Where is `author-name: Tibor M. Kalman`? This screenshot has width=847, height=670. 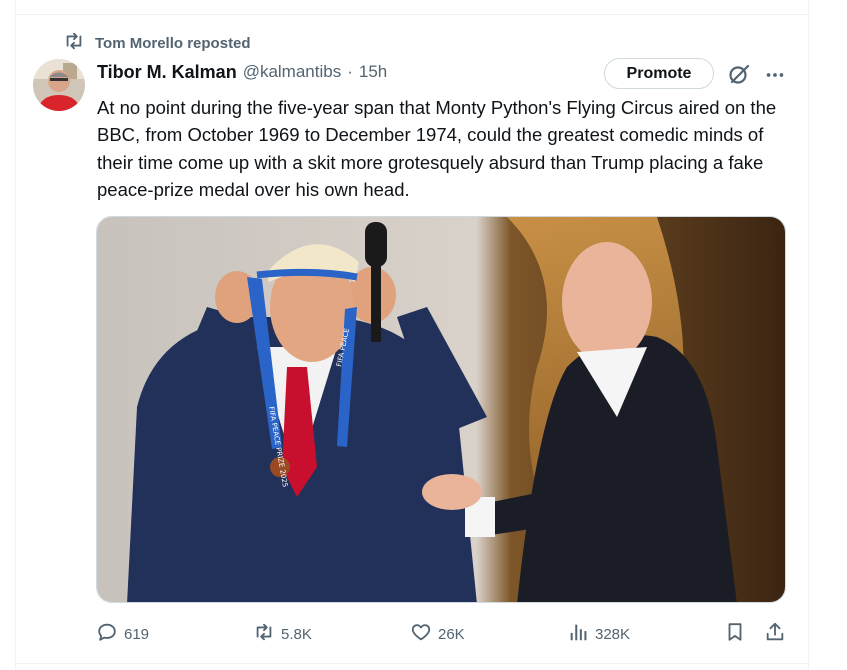 author-name: Tibor M. Kalman is located at coordinates (167, 72).